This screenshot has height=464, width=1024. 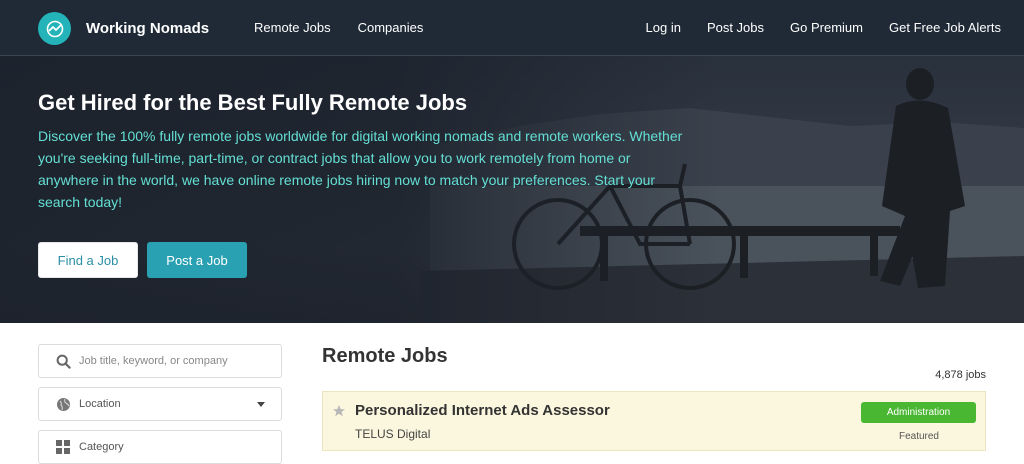 What do you see at coordinates (63, 447) in the screenshot?
I see `grid-icon` at bounding box center [63, 447].